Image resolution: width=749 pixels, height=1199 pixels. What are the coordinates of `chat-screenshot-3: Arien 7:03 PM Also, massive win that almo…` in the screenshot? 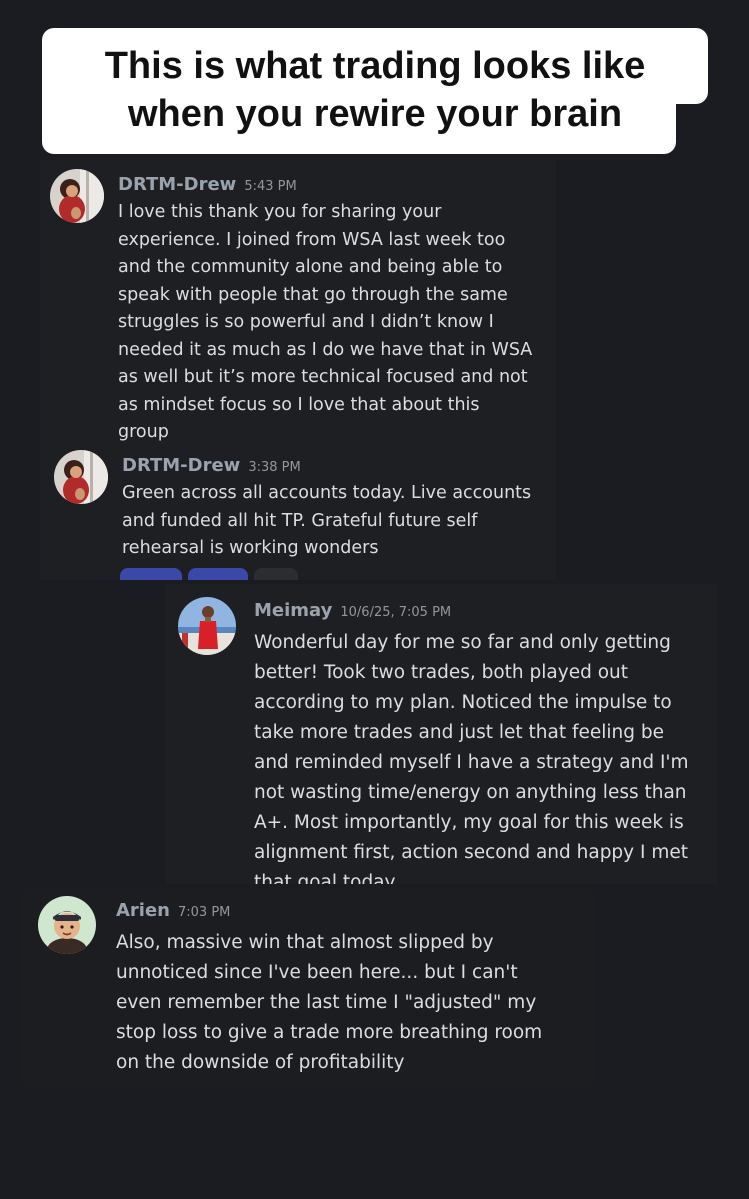 It's located at (308, 988).